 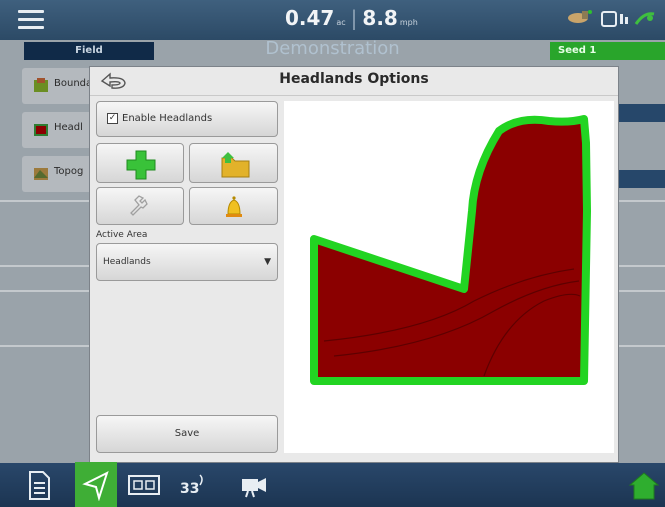 I want to click on boundary-icon, so click(x=41, y=85).